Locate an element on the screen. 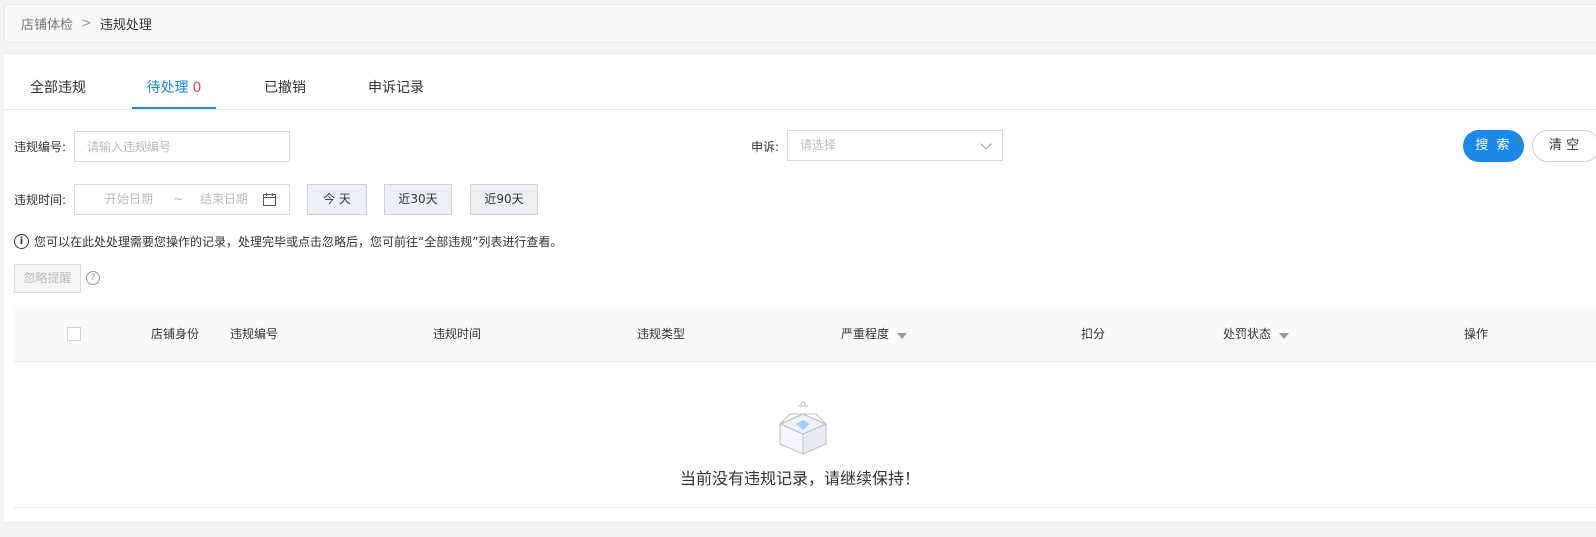  violation-no-label: 违规编号: is located at coordinates (40, 147).